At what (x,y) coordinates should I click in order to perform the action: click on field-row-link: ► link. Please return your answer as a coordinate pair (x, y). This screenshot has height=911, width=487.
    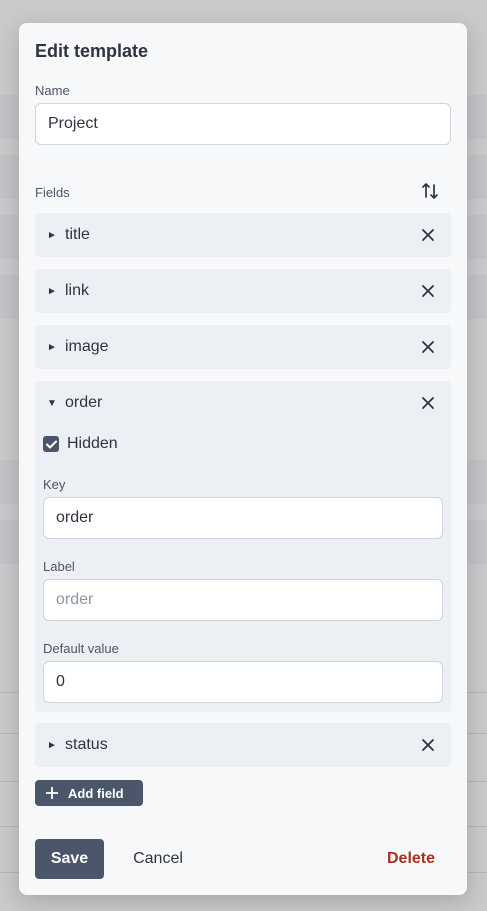
    Looking at the image, I should click on (243, 291).